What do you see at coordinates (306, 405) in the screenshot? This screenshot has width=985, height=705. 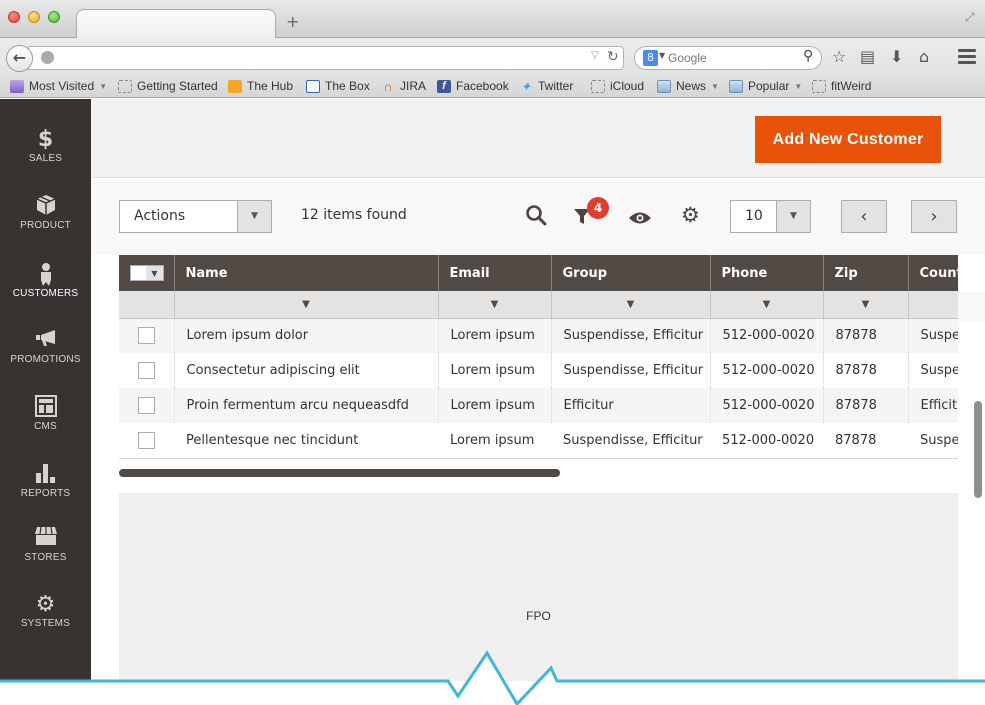 I see `cell-name: Proin fermentum arcu nequeasdfd` at bounding box center [306, 405].